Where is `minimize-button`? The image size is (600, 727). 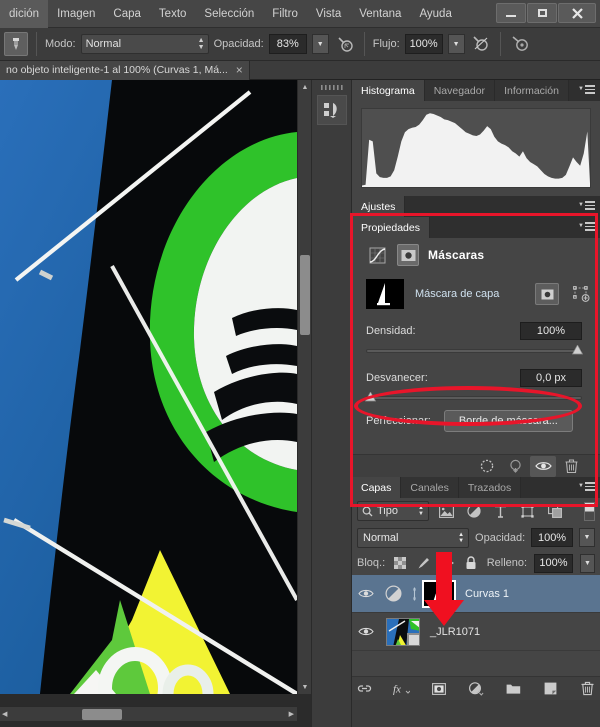
minimize-button is located at coordinates (511, 13).